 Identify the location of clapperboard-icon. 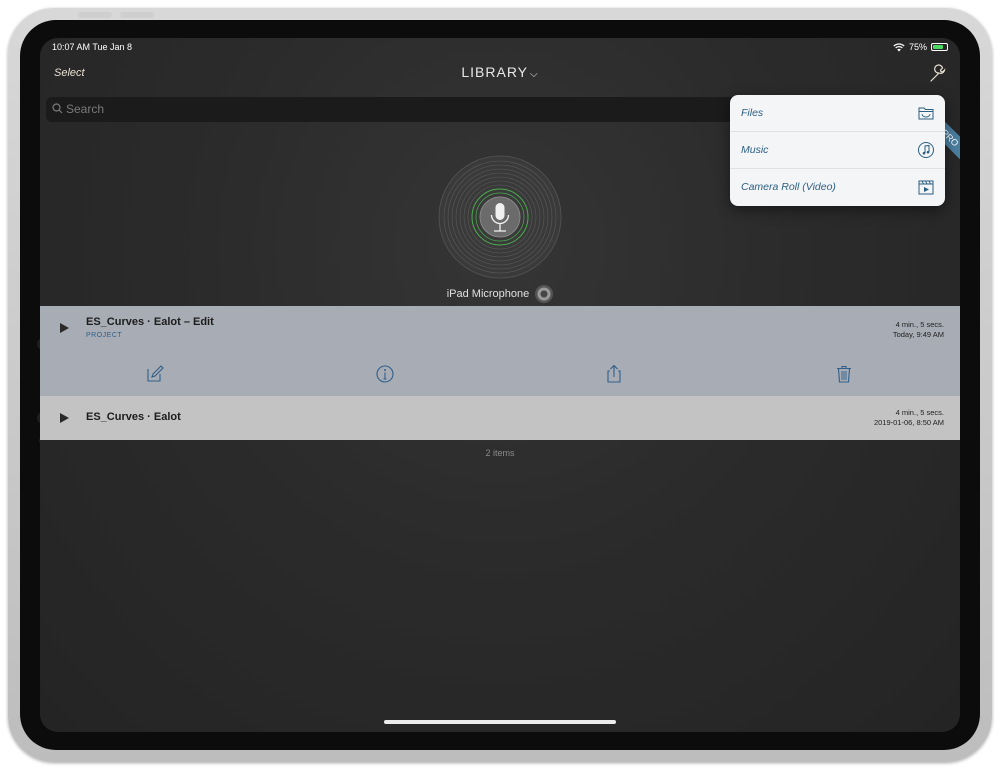
(926, 187).